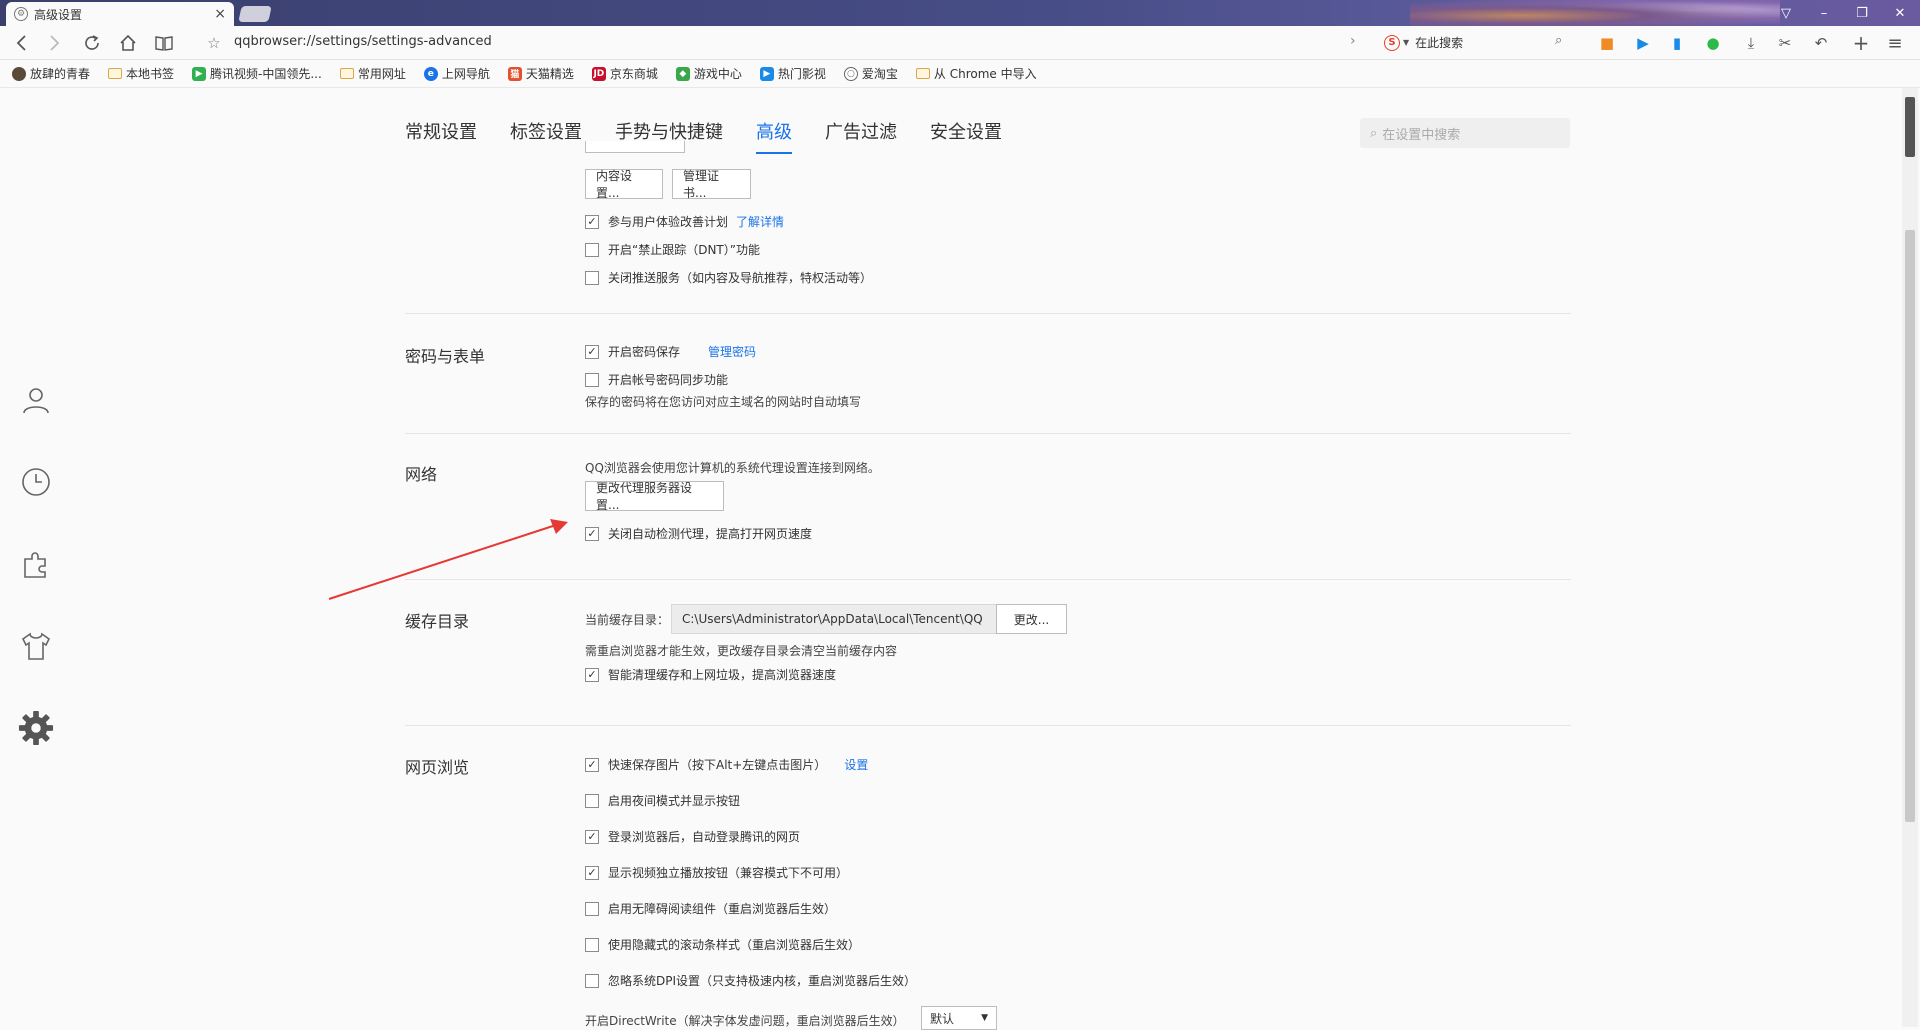 This screenshot has width=1920, height=1030. Describe the element at coordinates (346, 73) in the screenshot. I see `folder-icon` at that location.